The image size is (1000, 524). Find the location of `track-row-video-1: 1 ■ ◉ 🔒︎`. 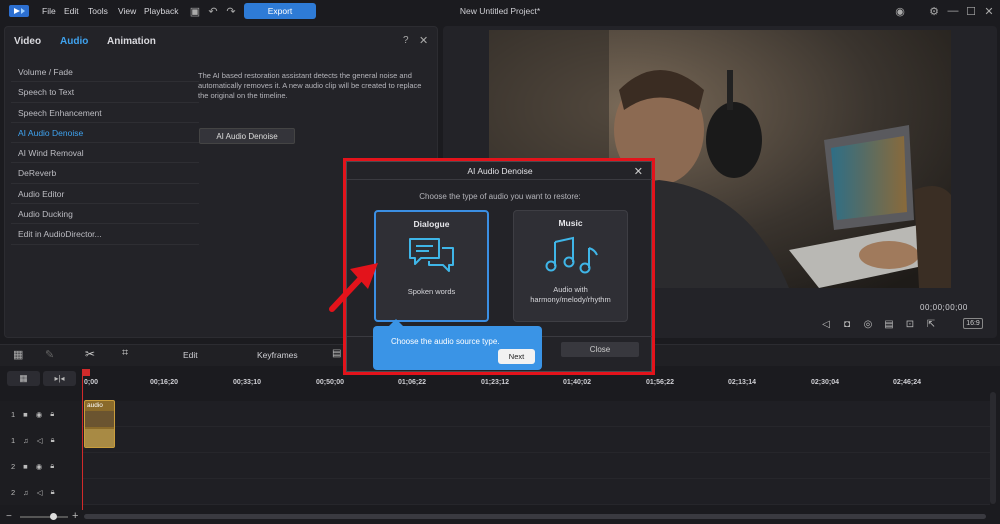

track-row-video-1: 1 ■ ◉ 🔒︎ is located at coordinates (495, 414).